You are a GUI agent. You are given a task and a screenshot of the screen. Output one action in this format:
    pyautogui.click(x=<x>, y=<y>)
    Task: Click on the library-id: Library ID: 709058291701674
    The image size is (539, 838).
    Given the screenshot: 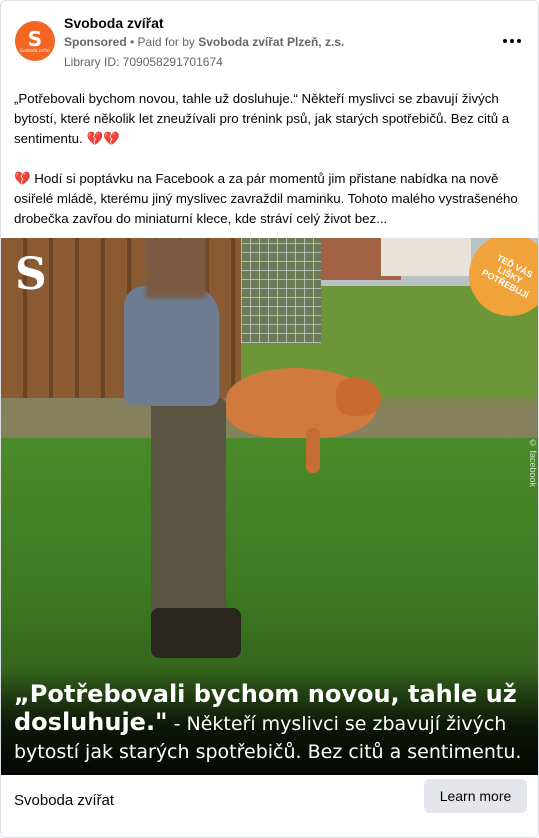 What is the action you would take?
    pyautogui.click(x=143, y=62)
    